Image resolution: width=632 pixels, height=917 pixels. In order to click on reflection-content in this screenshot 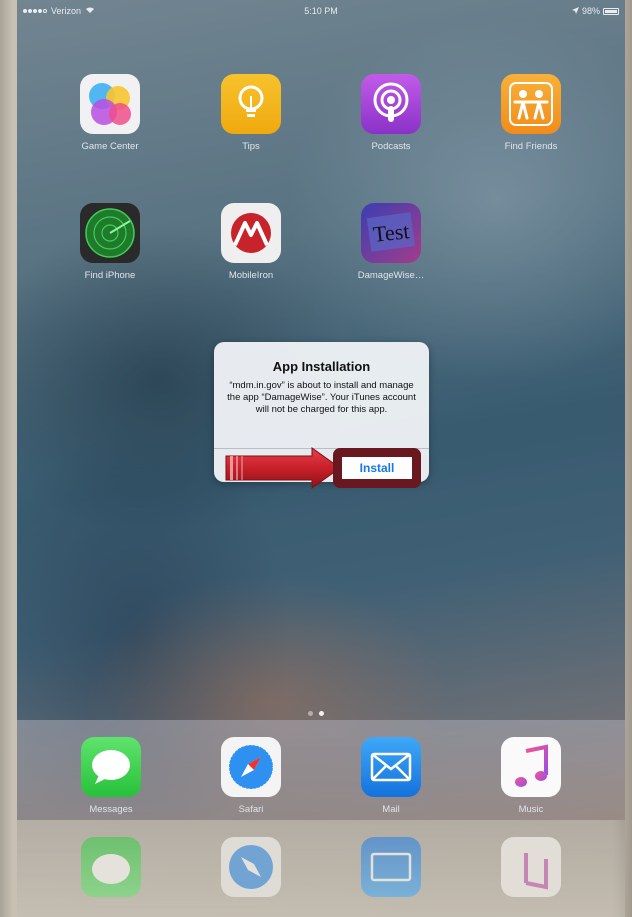, I will do `click(321, 867)`.